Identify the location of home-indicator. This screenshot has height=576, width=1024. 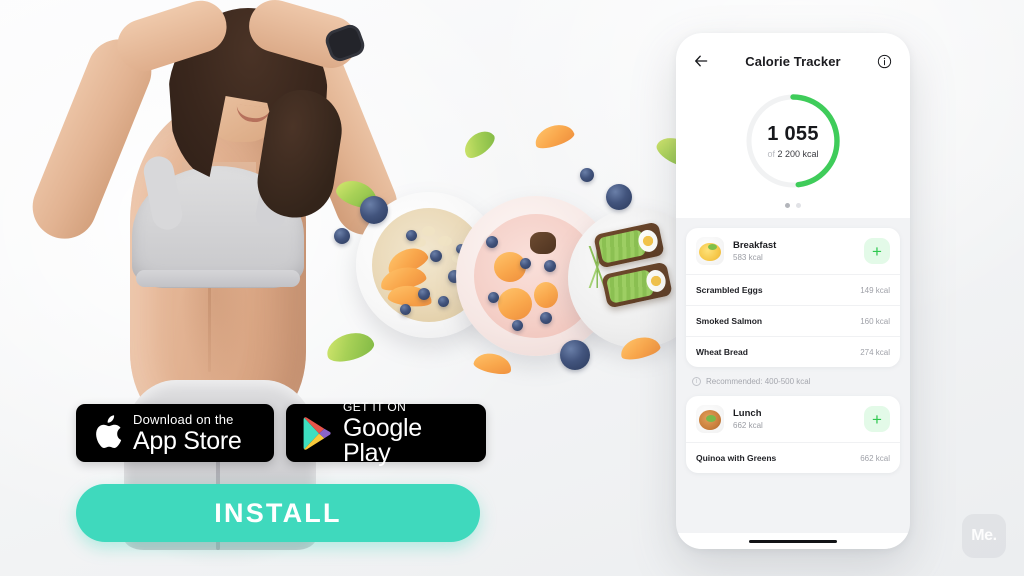
(793, 541).